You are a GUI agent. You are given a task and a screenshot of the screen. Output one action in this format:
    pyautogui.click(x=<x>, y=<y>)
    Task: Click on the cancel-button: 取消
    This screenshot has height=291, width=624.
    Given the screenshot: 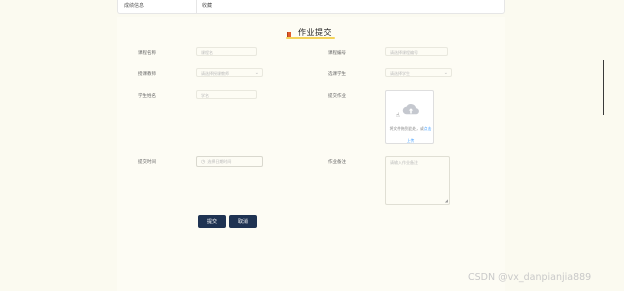 What is the action you would take?
    pyautogui.click(x=243, y=221)
    